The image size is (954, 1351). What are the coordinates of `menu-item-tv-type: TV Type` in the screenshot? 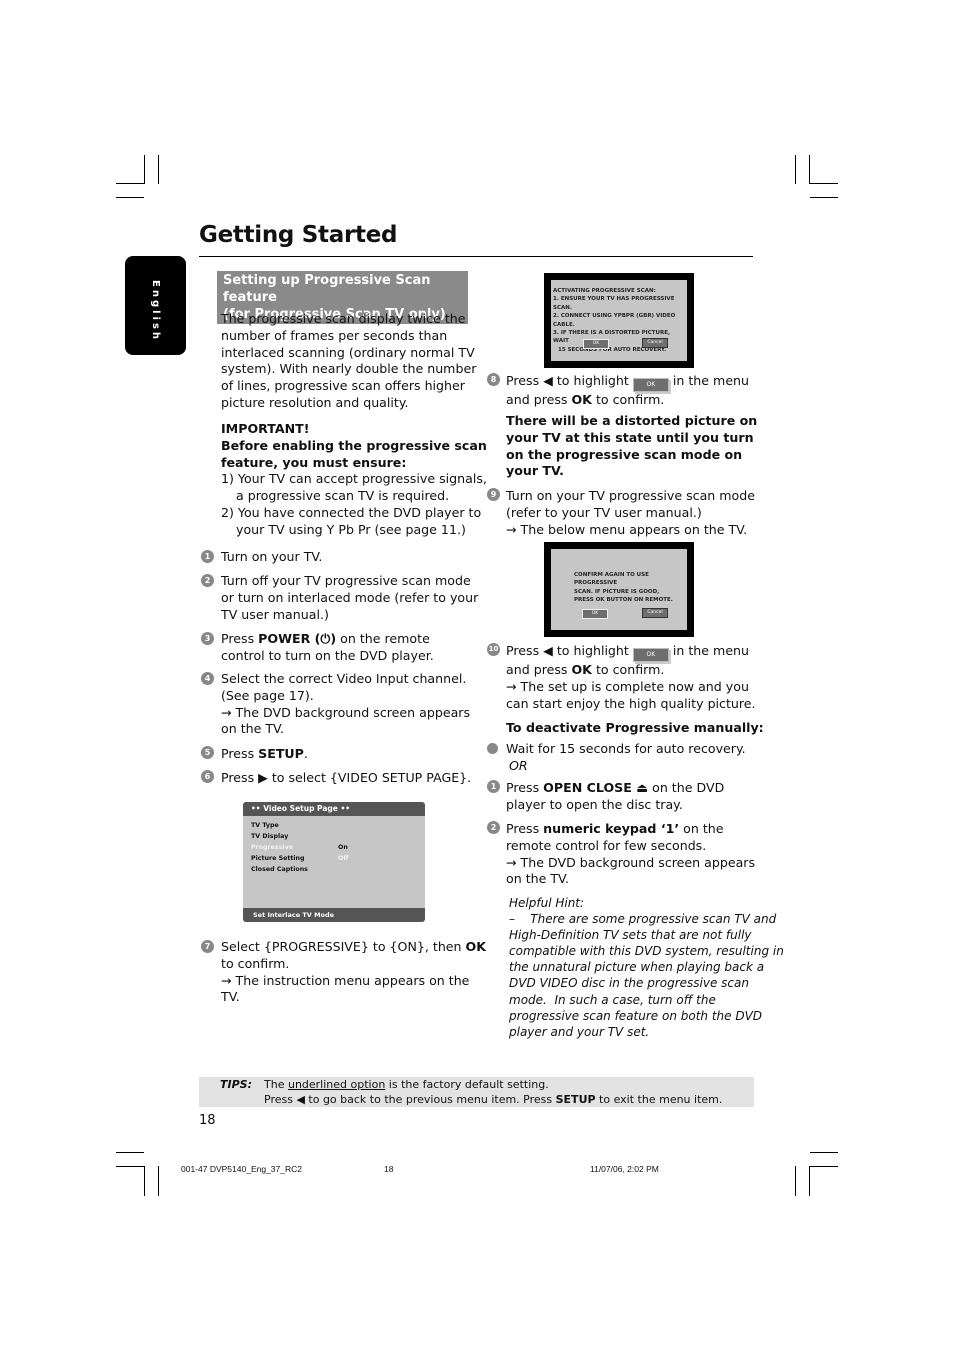 It's located at (265, 825).